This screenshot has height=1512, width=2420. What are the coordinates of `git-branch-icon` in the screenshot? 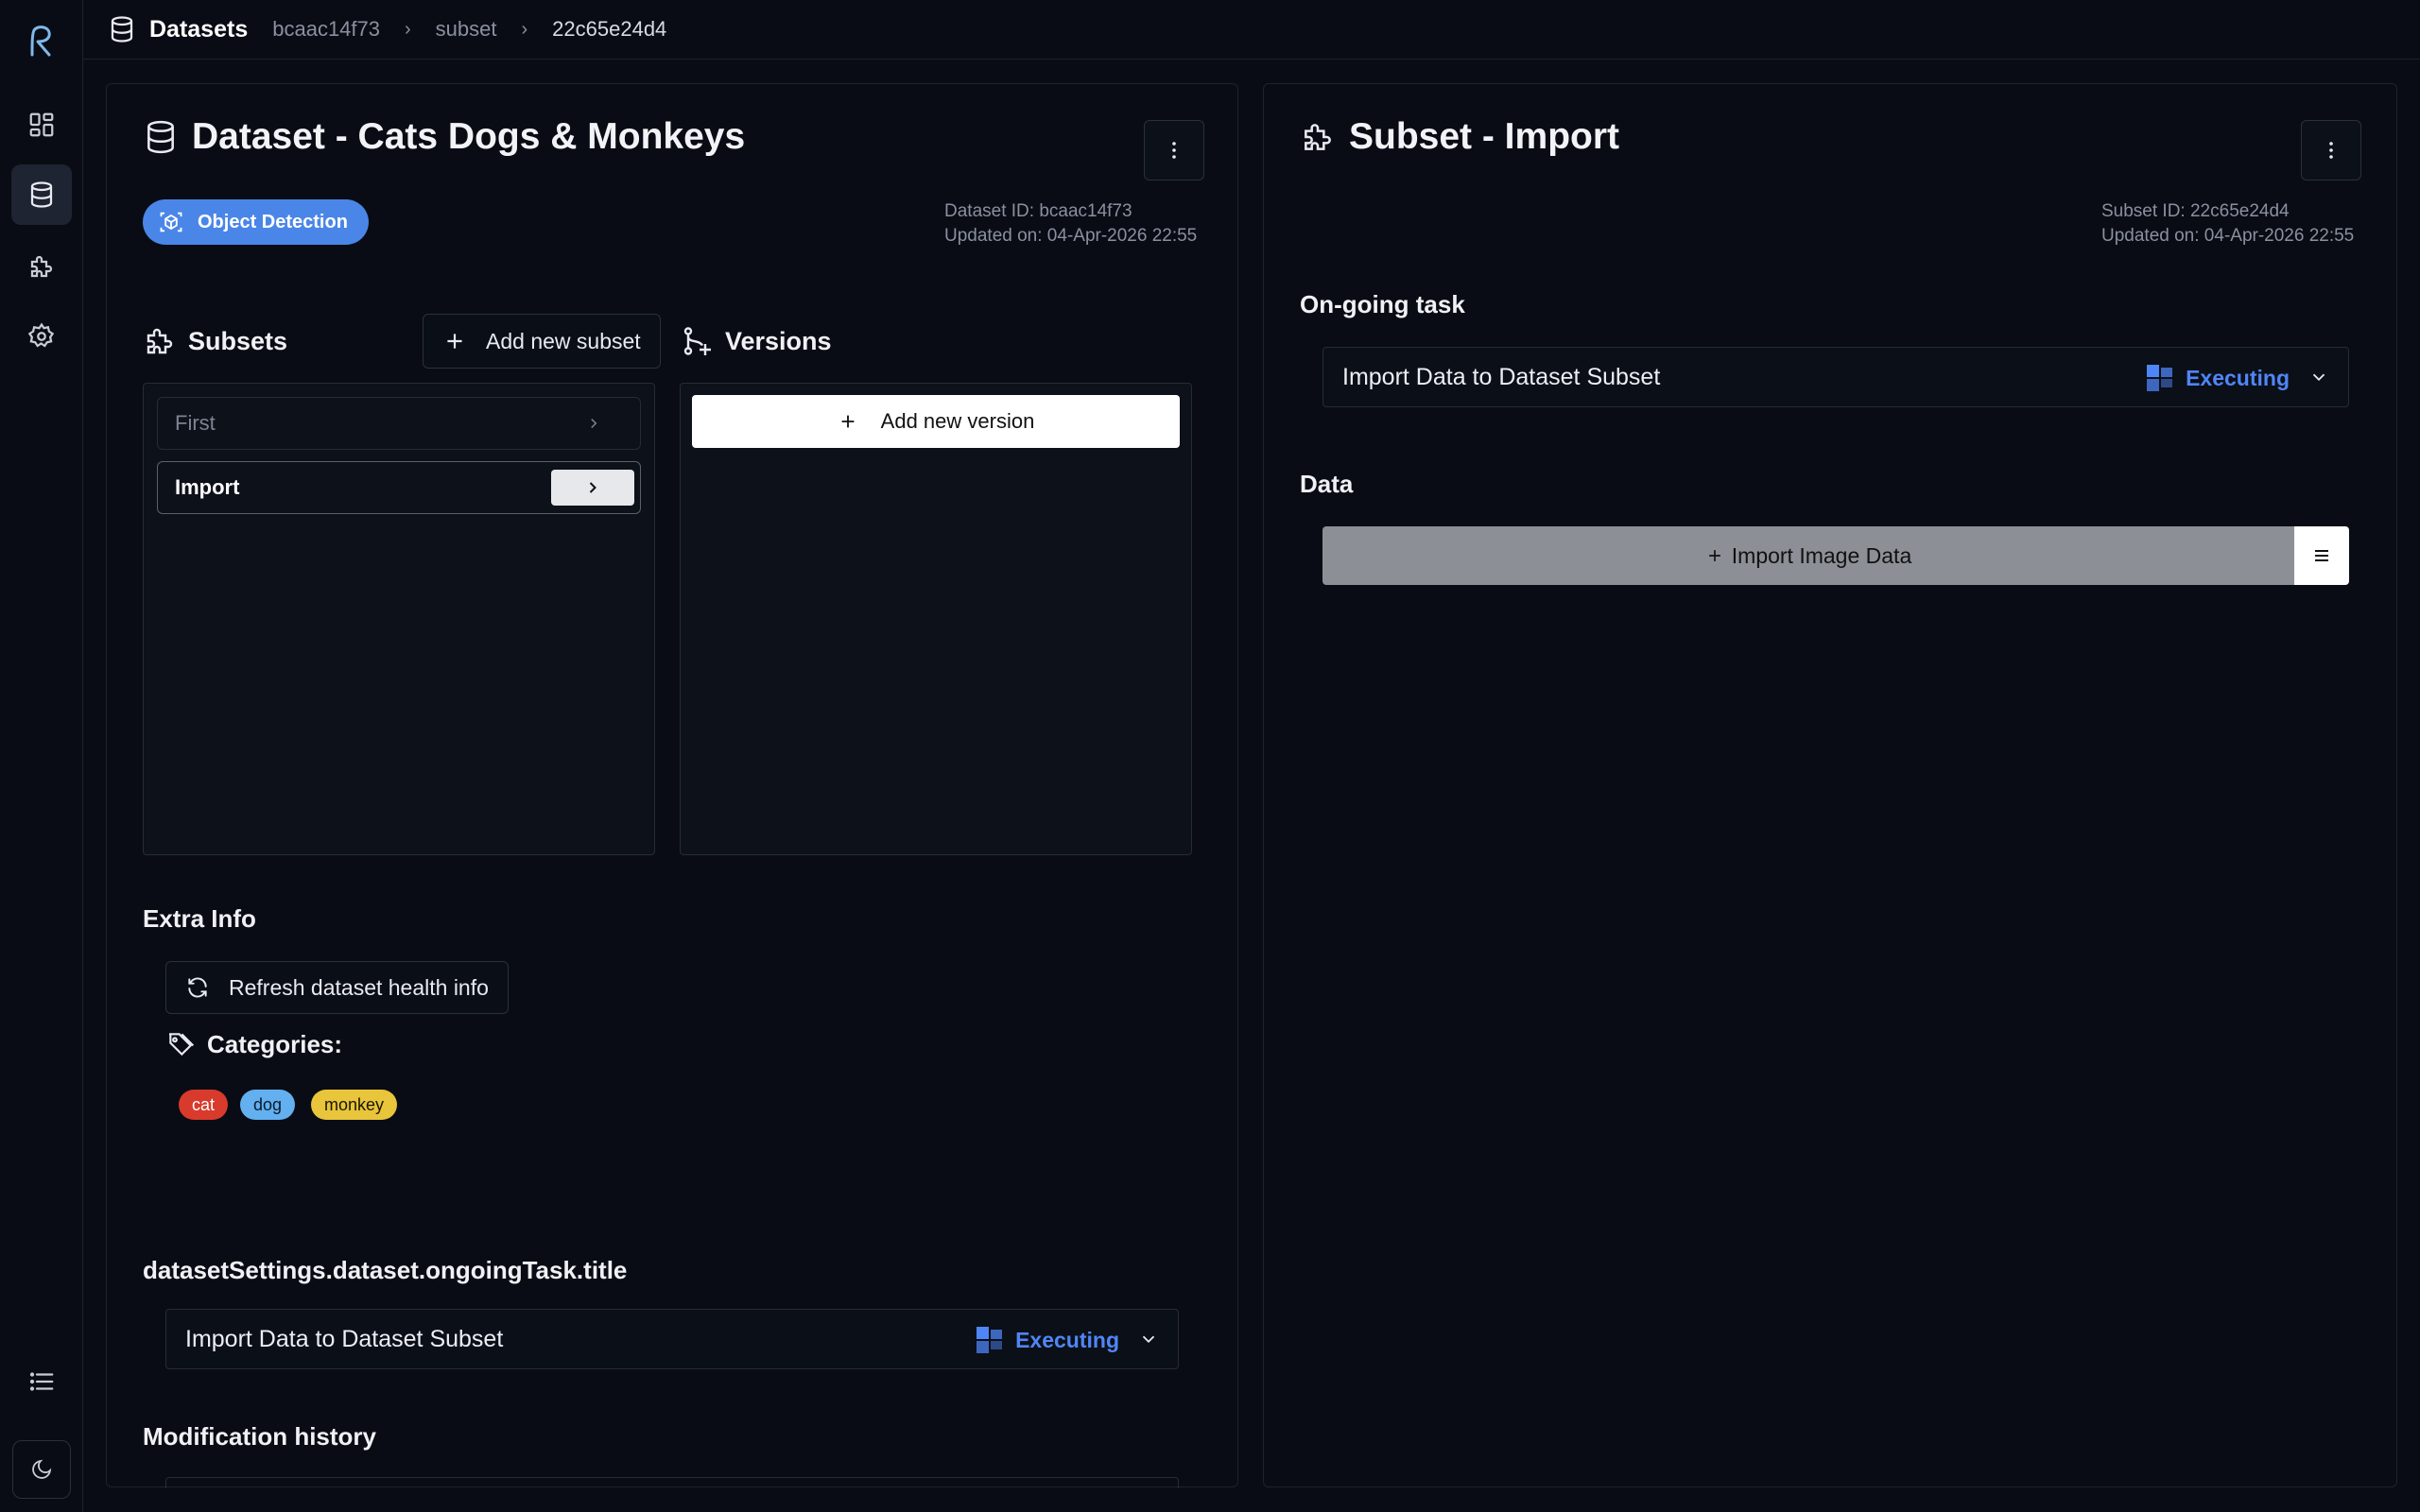 It's located at (697, 341).